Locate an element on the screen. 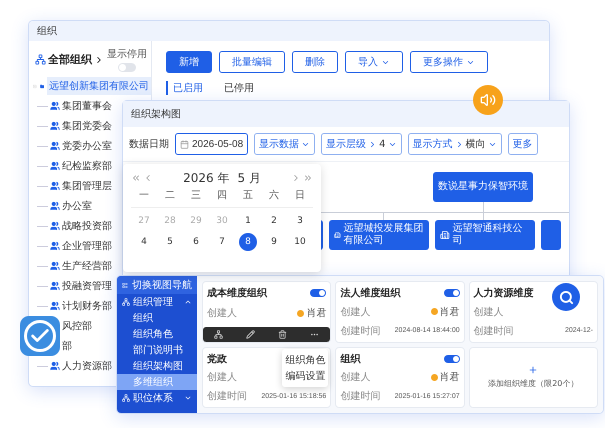  chevron-up-icon is located at coordinates (188, 302).